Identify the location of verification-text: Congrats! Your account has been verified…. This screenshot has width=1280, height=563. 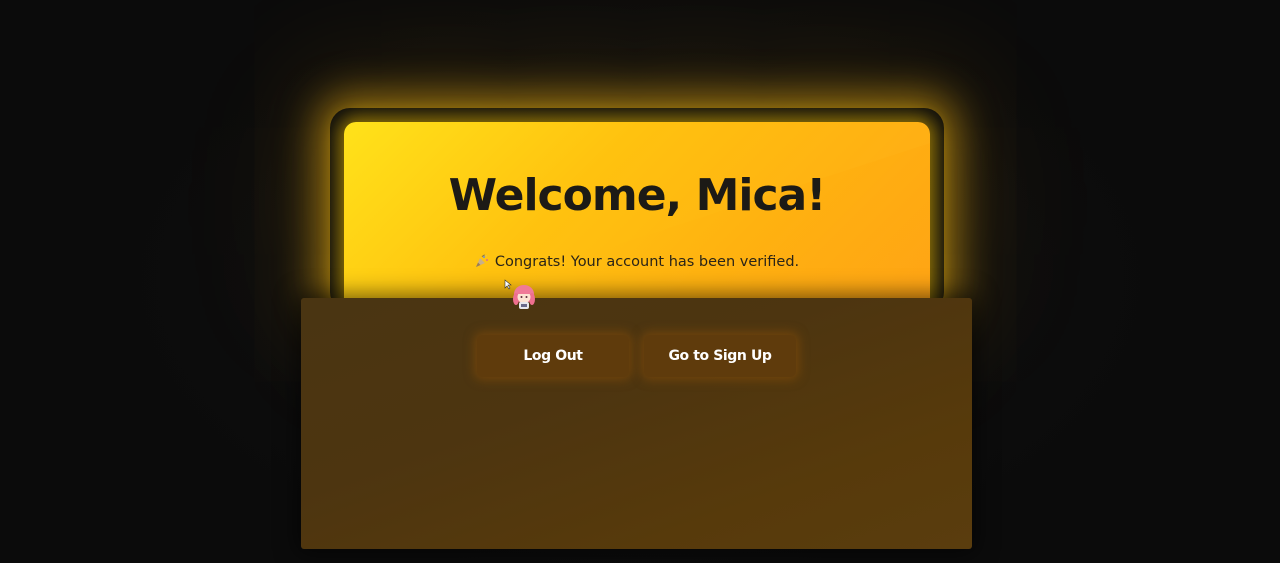
(647, 262).